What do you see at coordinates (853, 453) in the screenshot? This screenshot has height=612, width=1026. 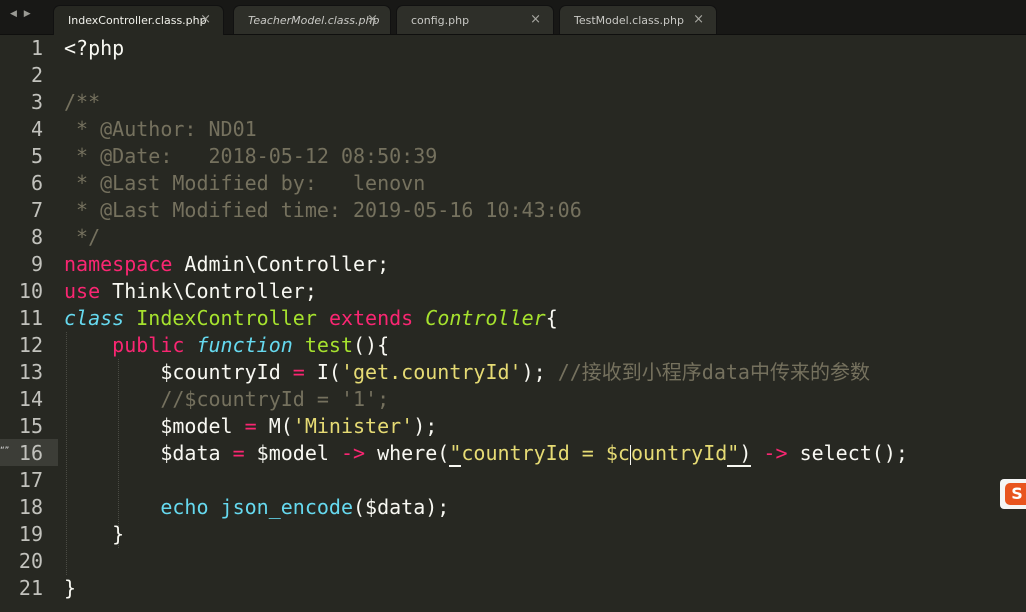 I see `method-call: select();` at bounding box center [853, 453].